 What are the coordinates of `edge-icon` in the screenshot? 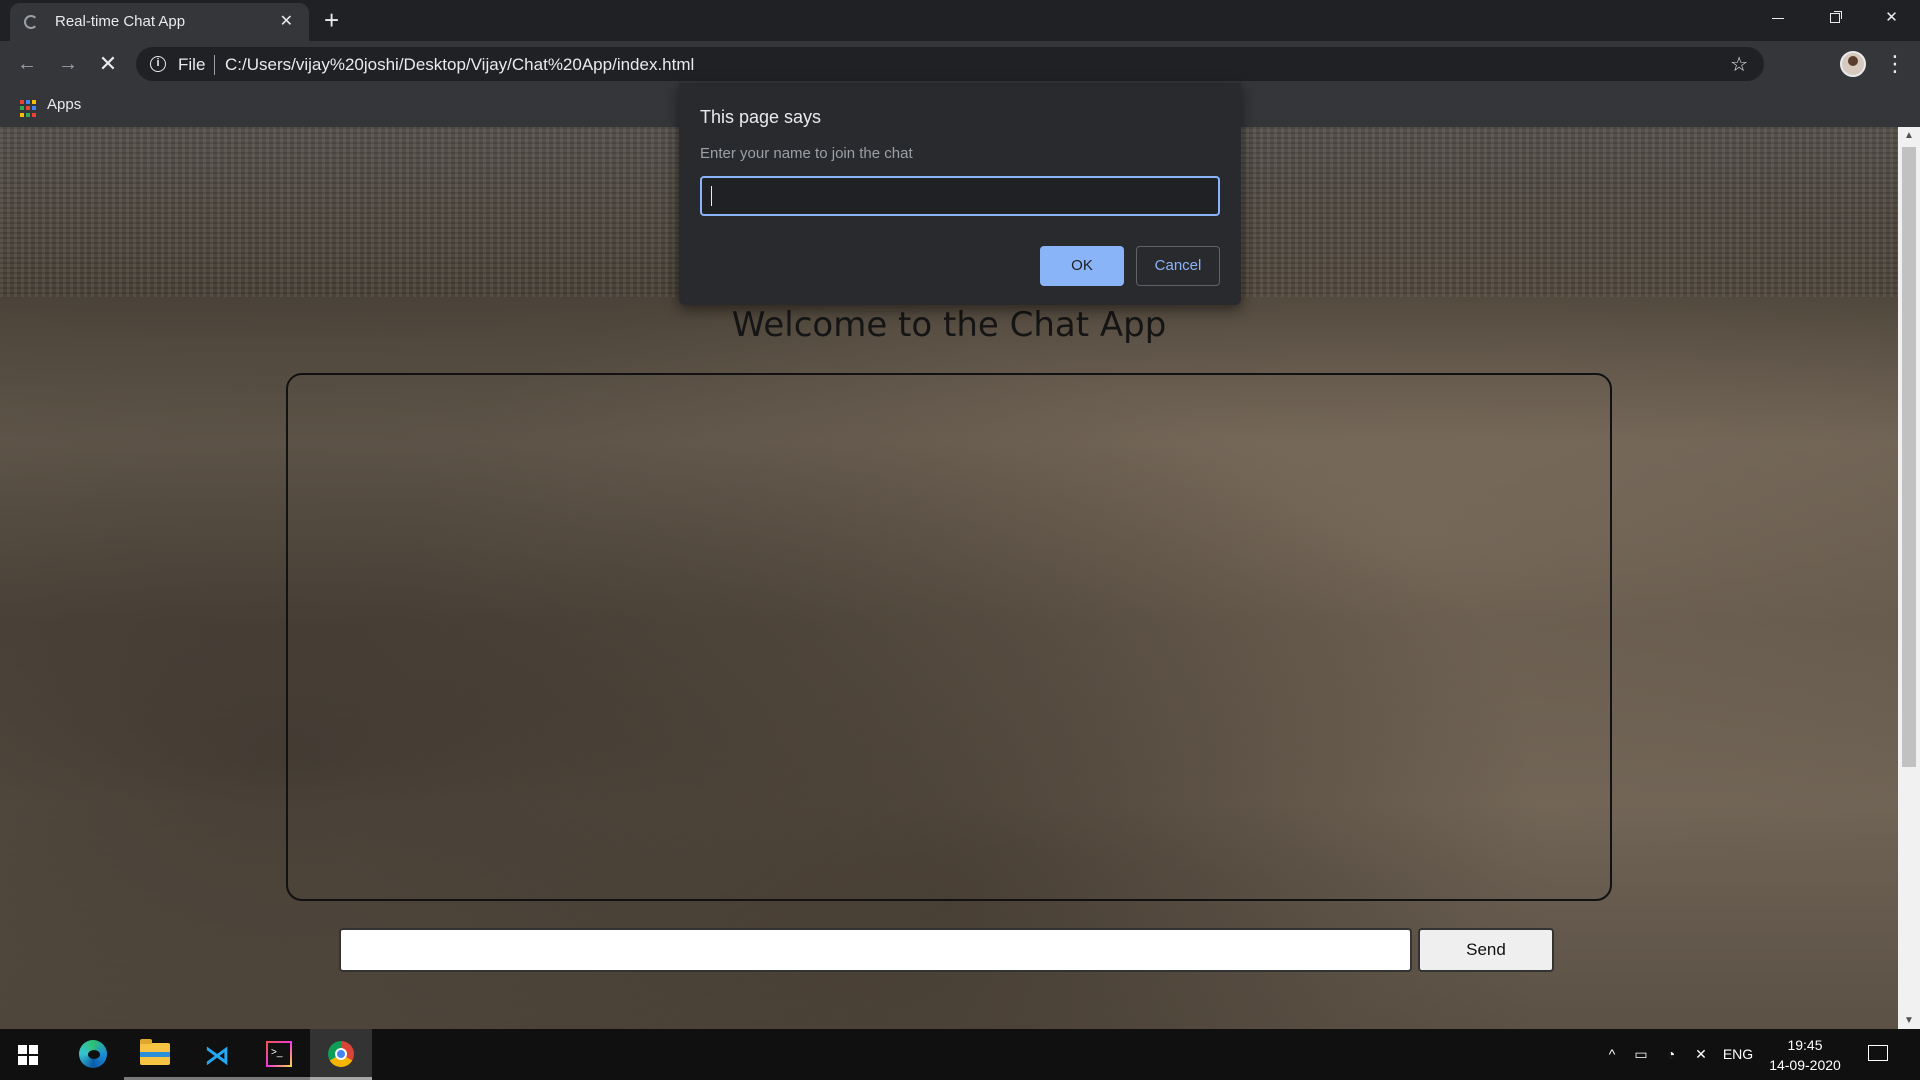 It's located at (93, 1054).